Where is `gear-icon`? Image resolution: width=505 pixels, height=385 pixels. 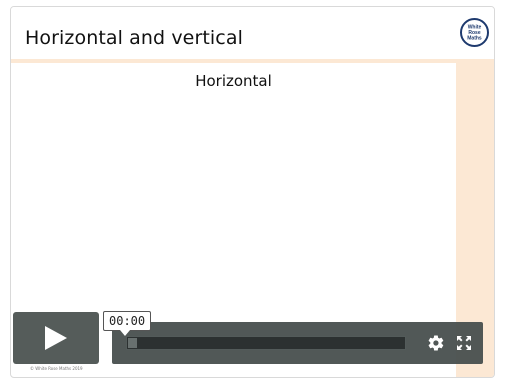
gear-icon is located at coordinates (436, 343).